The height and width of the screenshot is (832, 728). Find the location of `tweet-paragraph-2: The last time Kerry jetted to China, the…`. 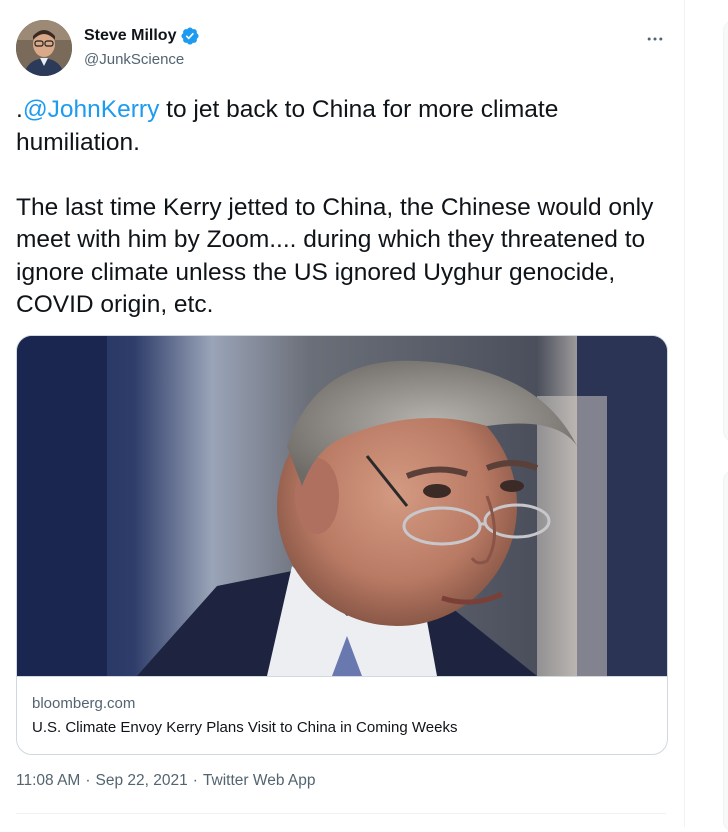

tweet-paragraph-2: The last time Kerry jetted to China, the… is located at coordinates (335, 256).